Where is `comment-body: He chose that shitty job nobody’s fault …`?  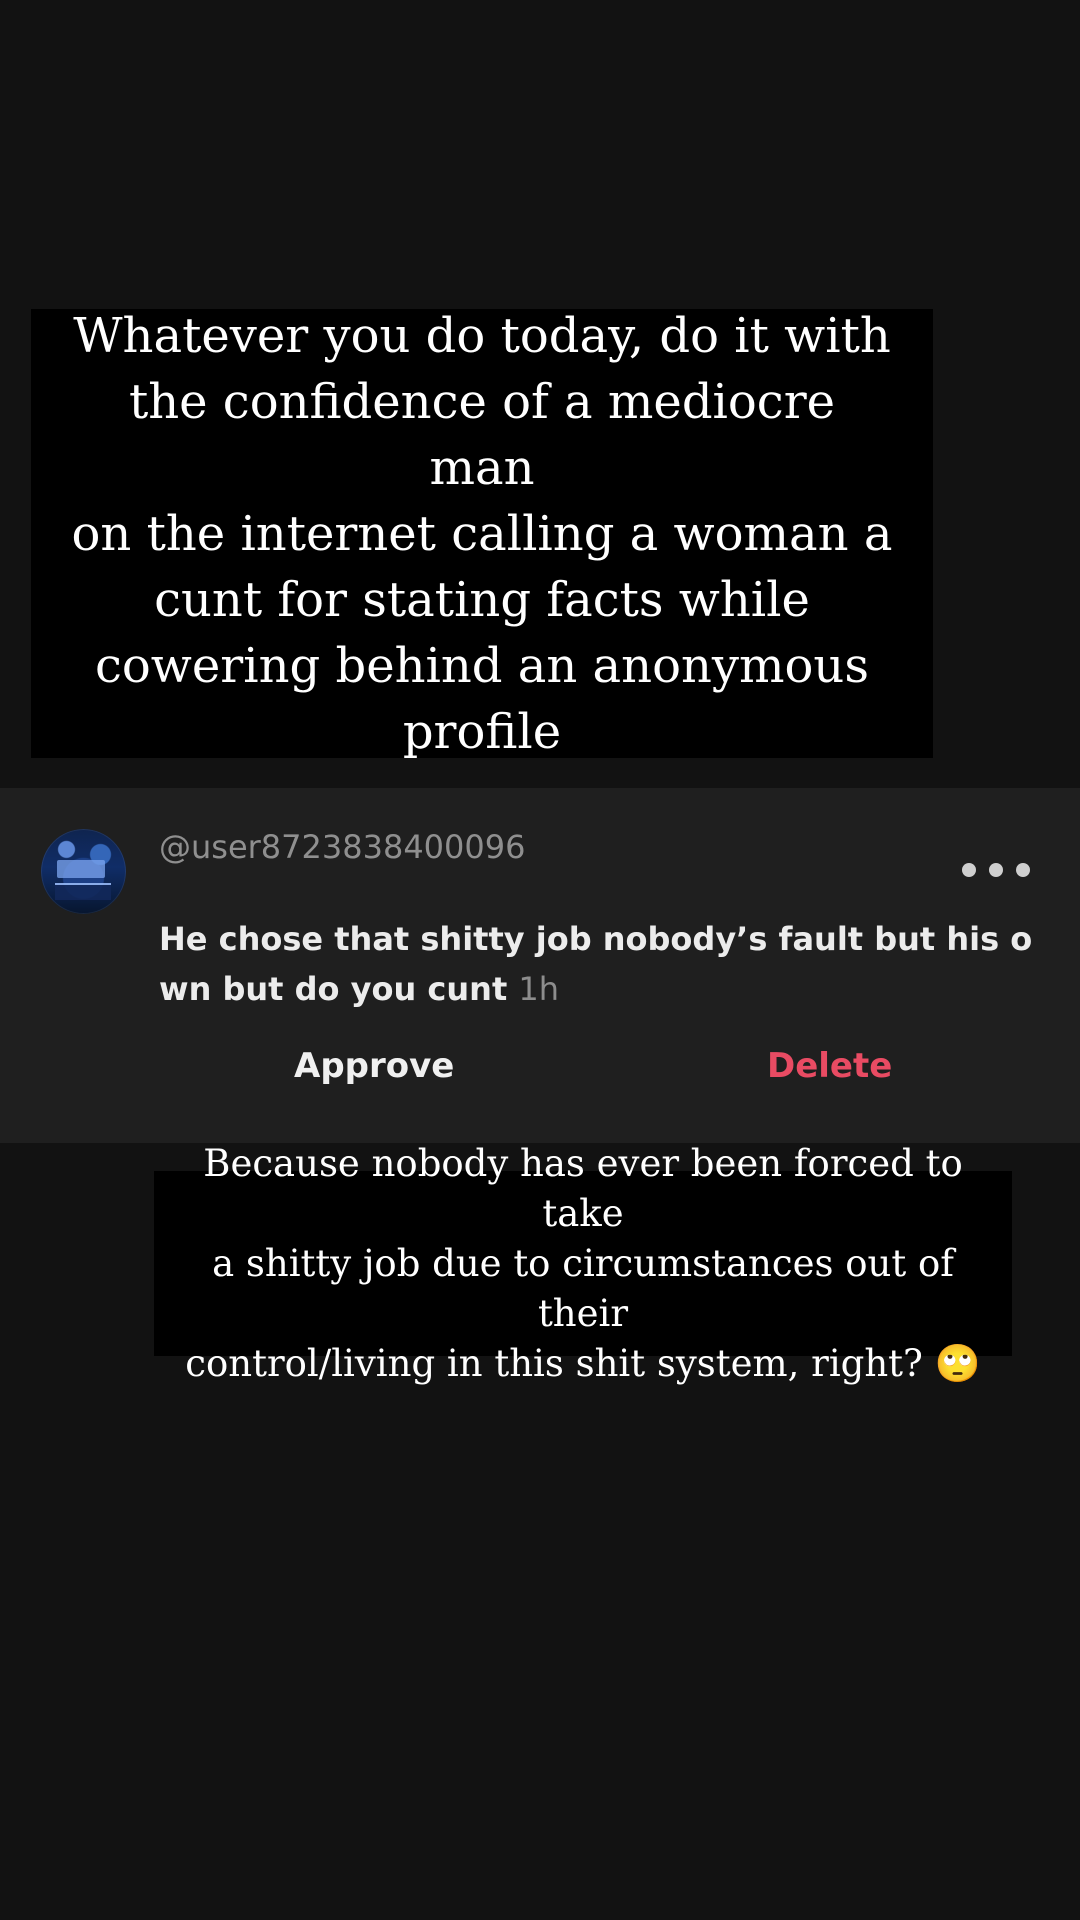
comment-body: He chose that shitty job nobody’s fault … is located at coordinates (596, 964).